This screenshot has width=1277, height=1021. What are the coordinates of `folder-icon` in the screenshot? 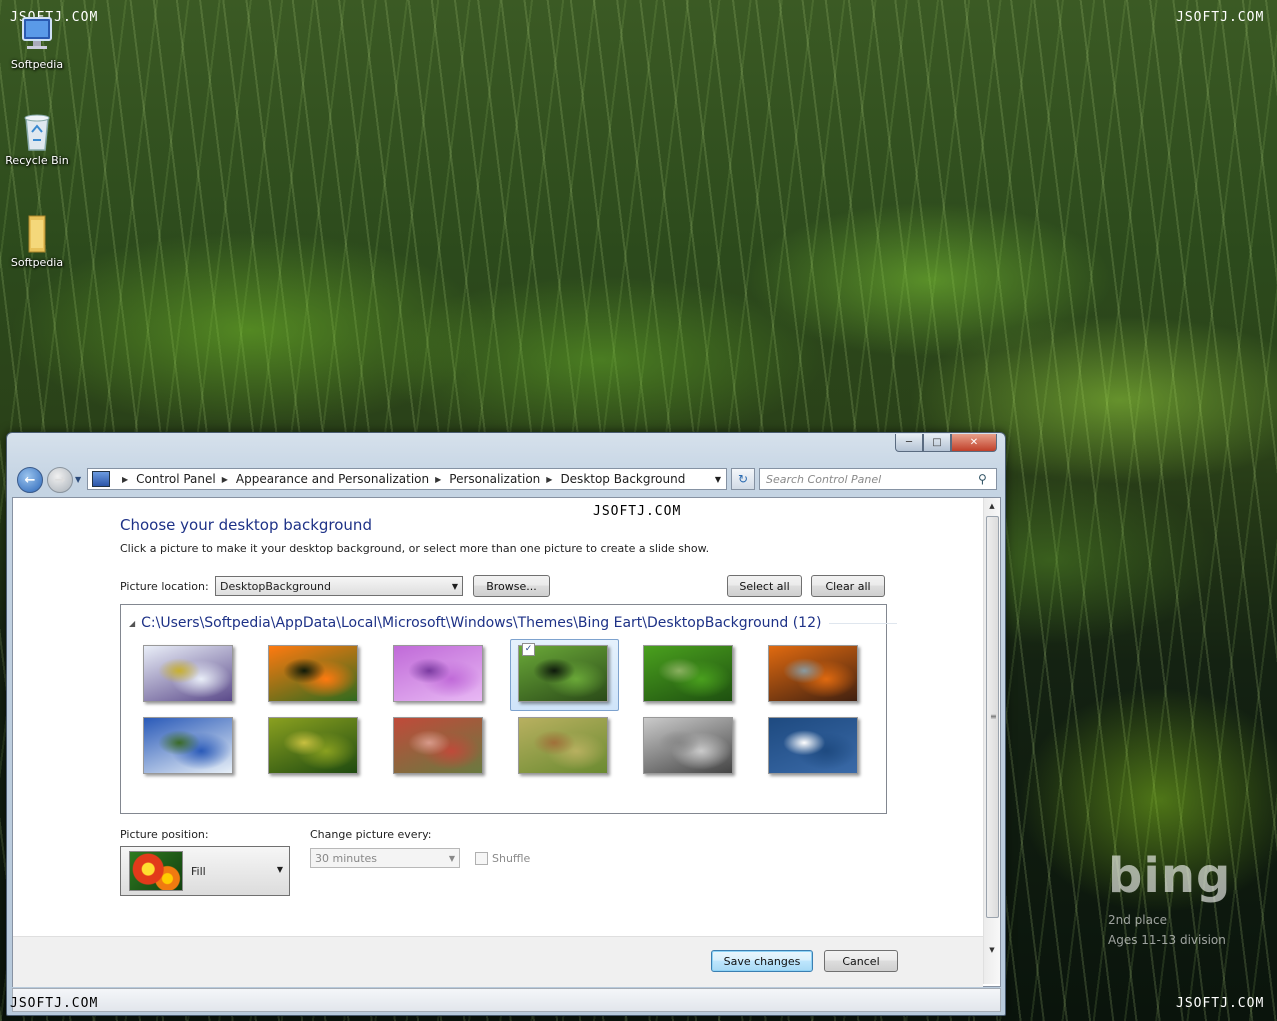 It's located at (37, 232).